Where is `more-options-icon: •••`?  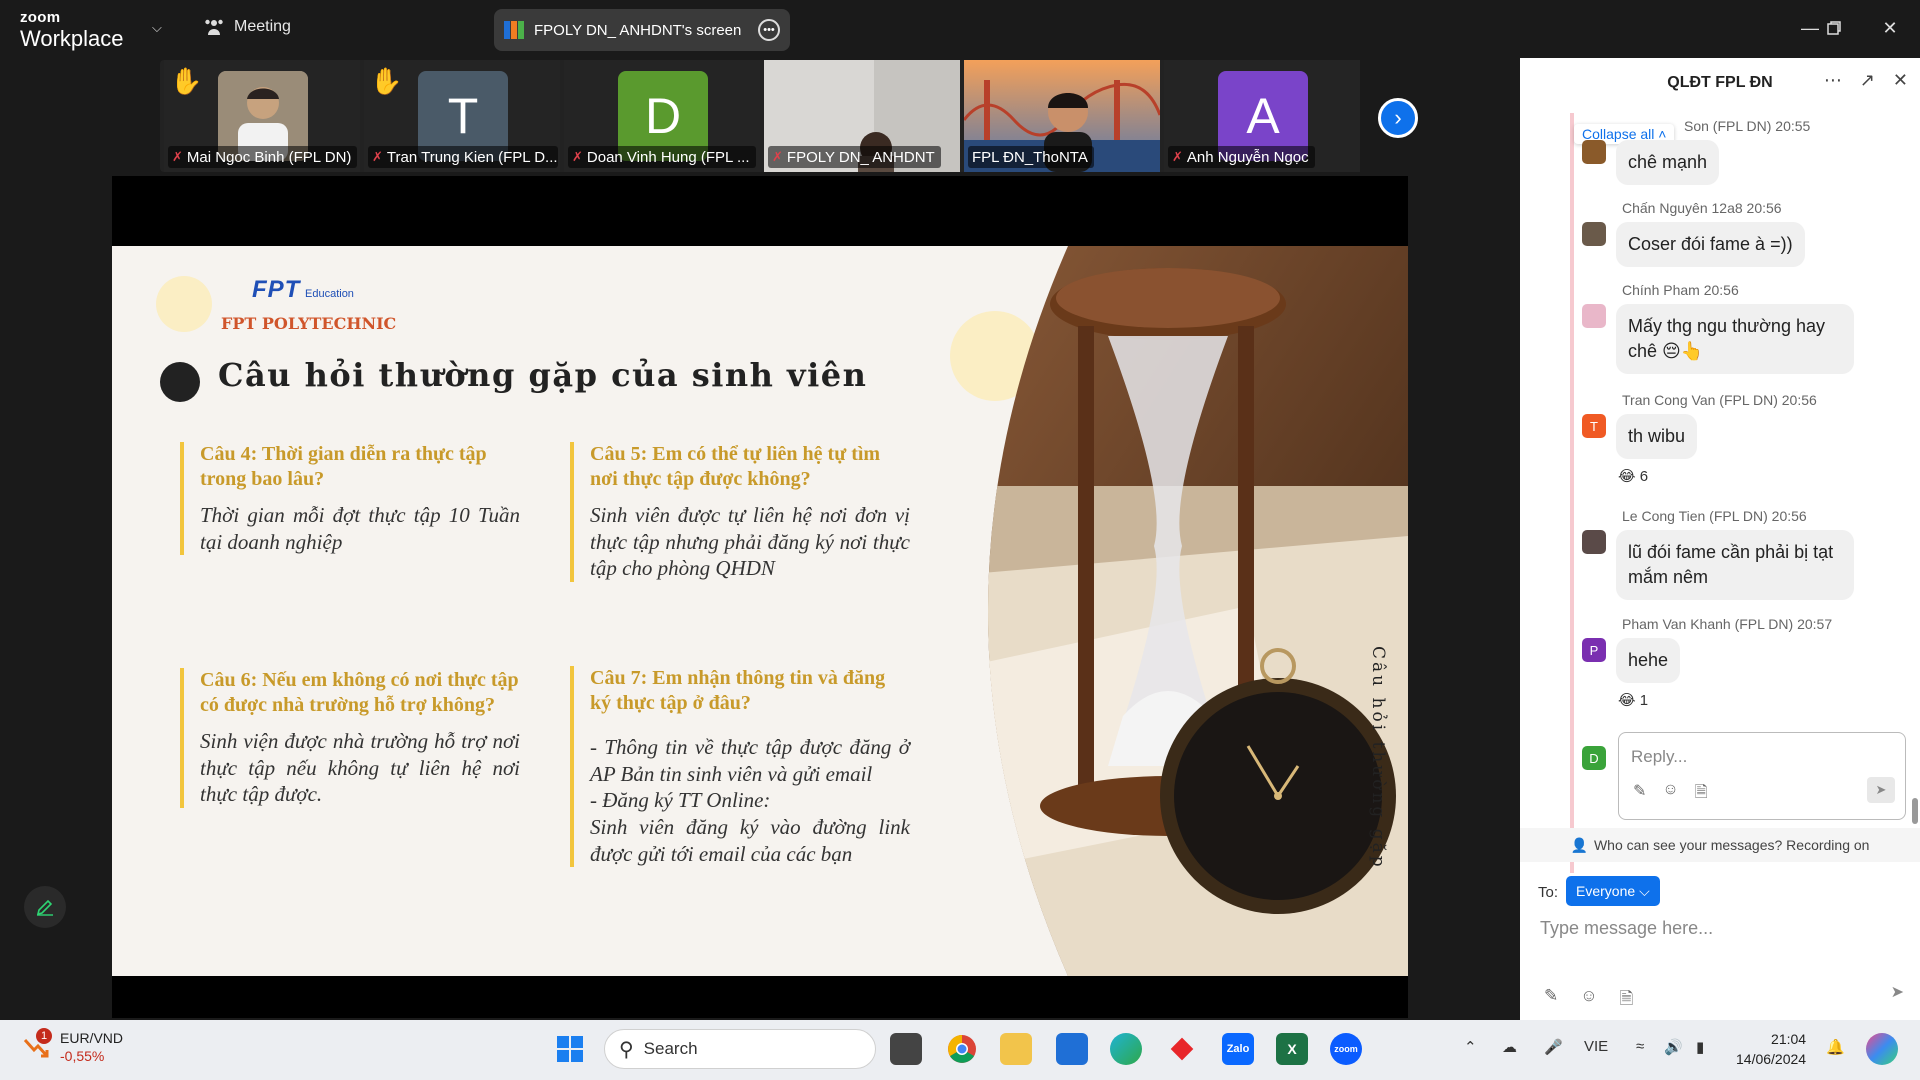 more-options-icon: ••• is located at coordinates (769, 30).